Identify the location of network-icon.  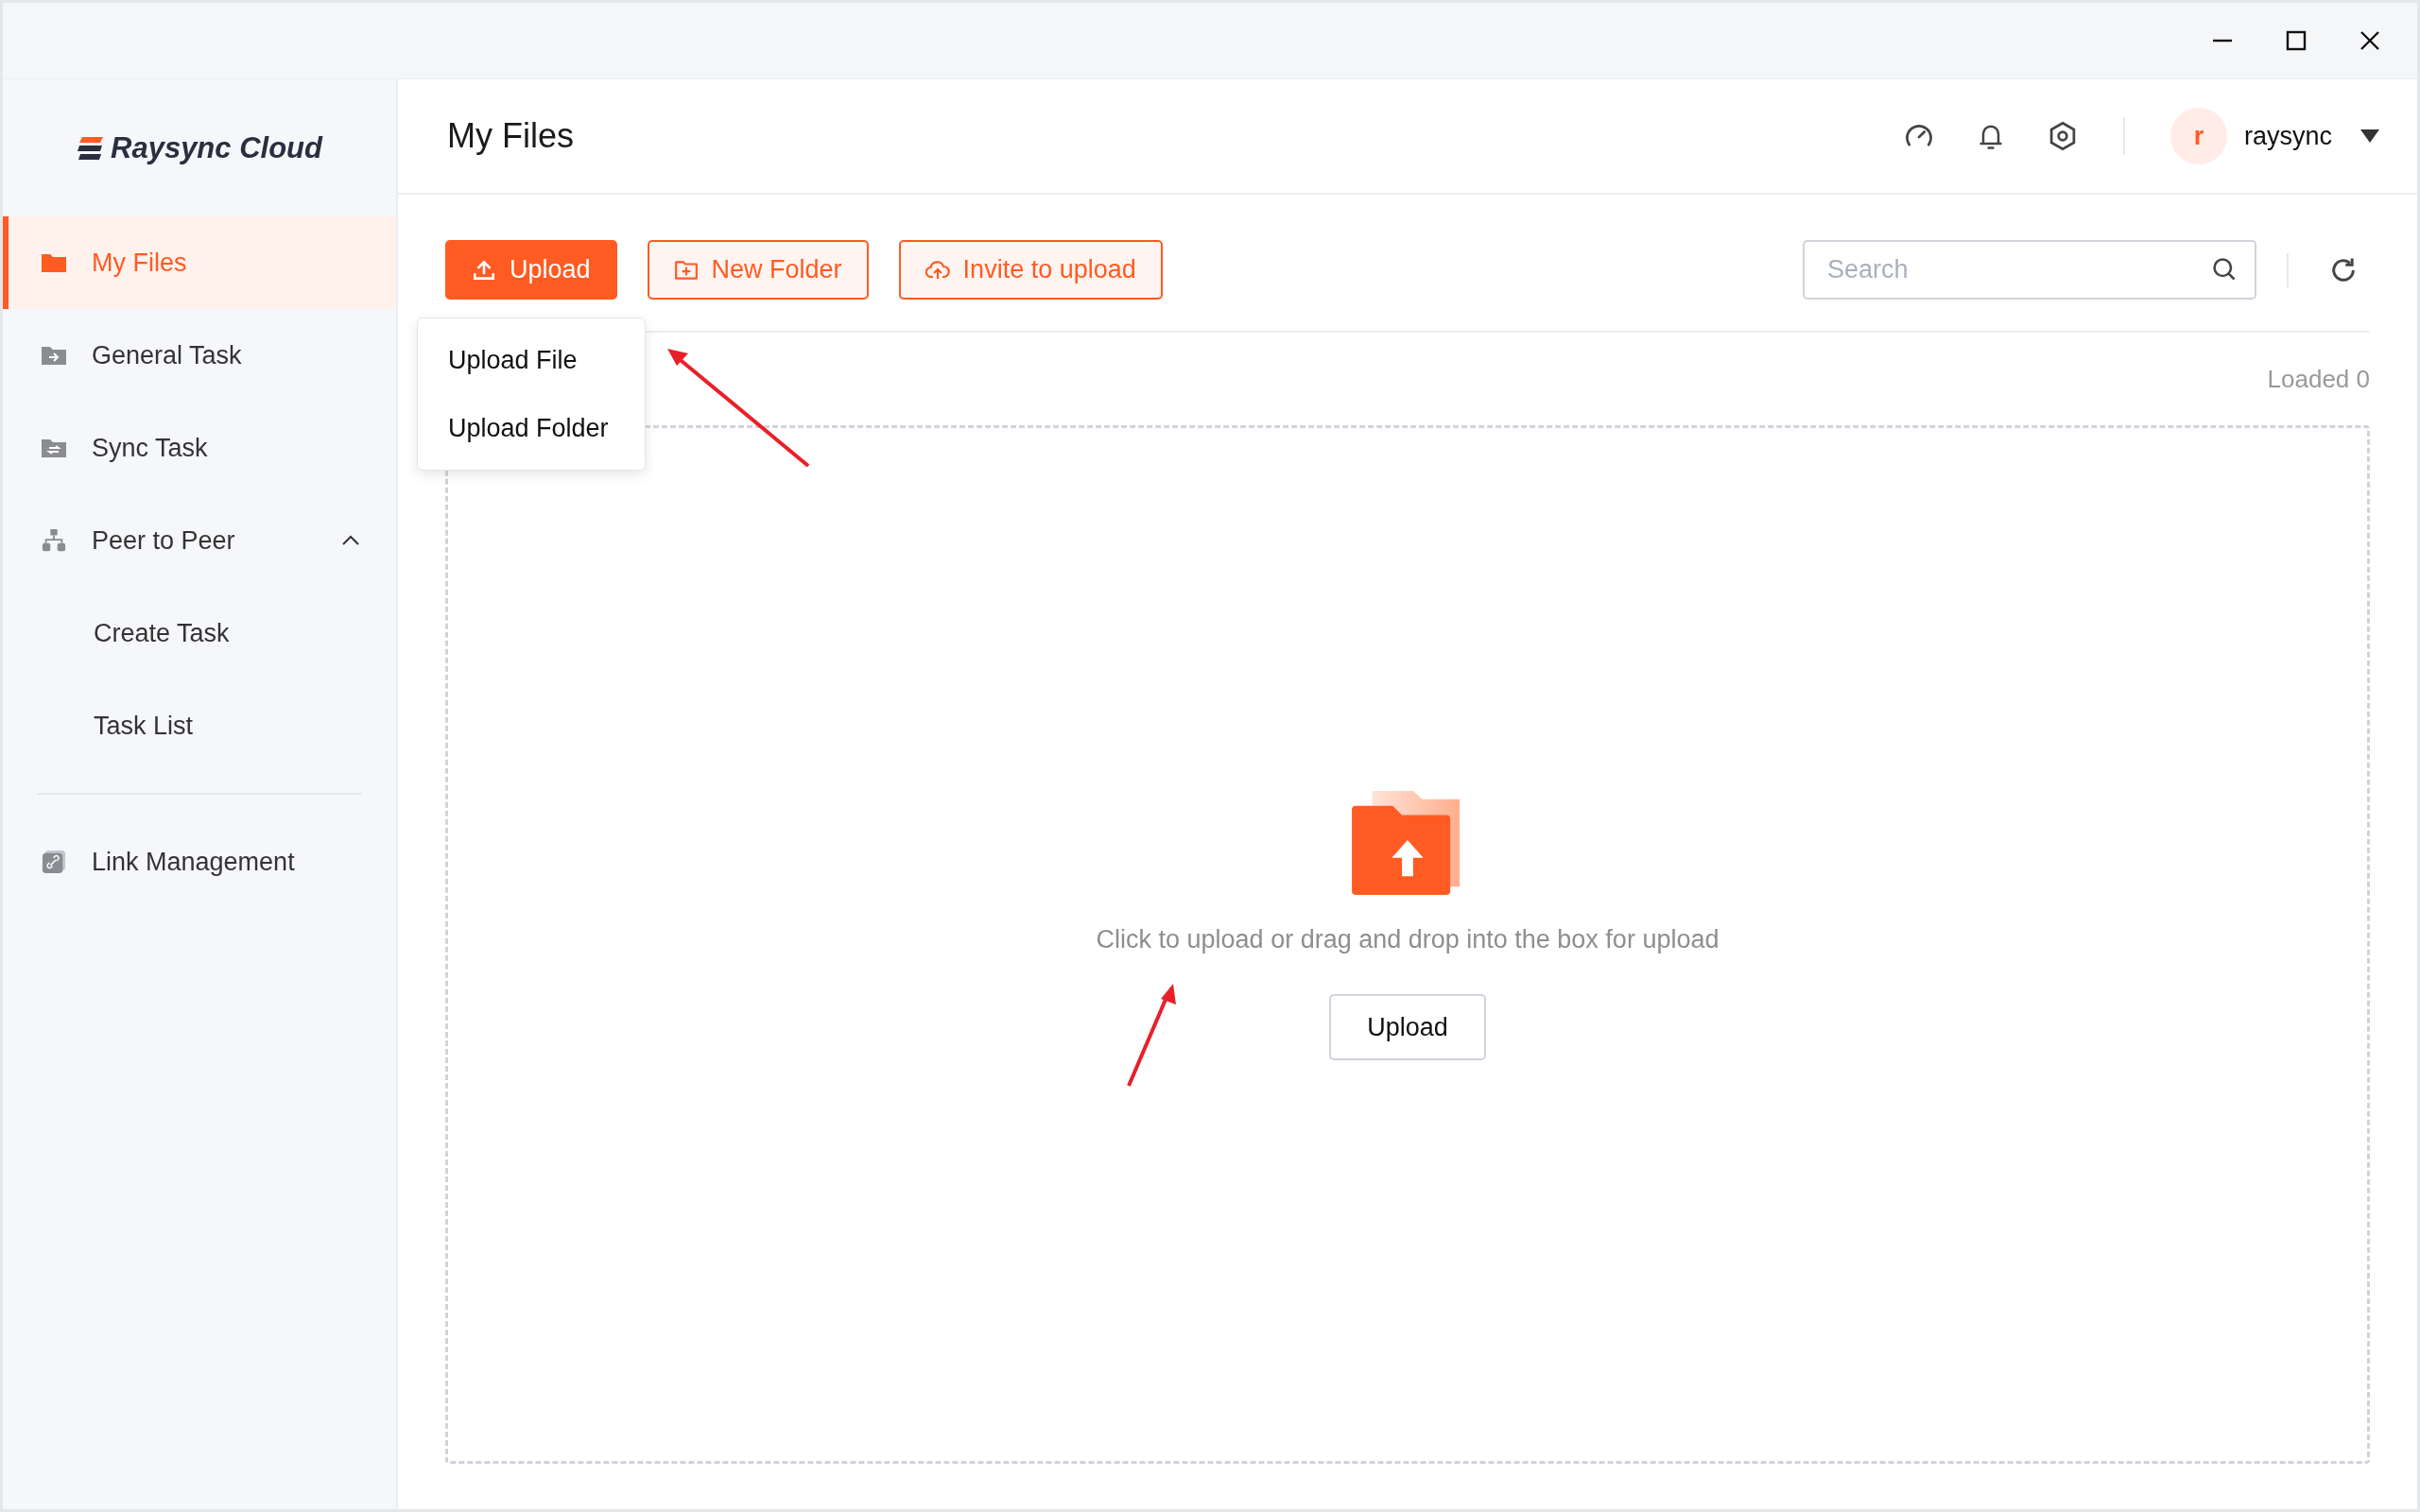
(54, 540).